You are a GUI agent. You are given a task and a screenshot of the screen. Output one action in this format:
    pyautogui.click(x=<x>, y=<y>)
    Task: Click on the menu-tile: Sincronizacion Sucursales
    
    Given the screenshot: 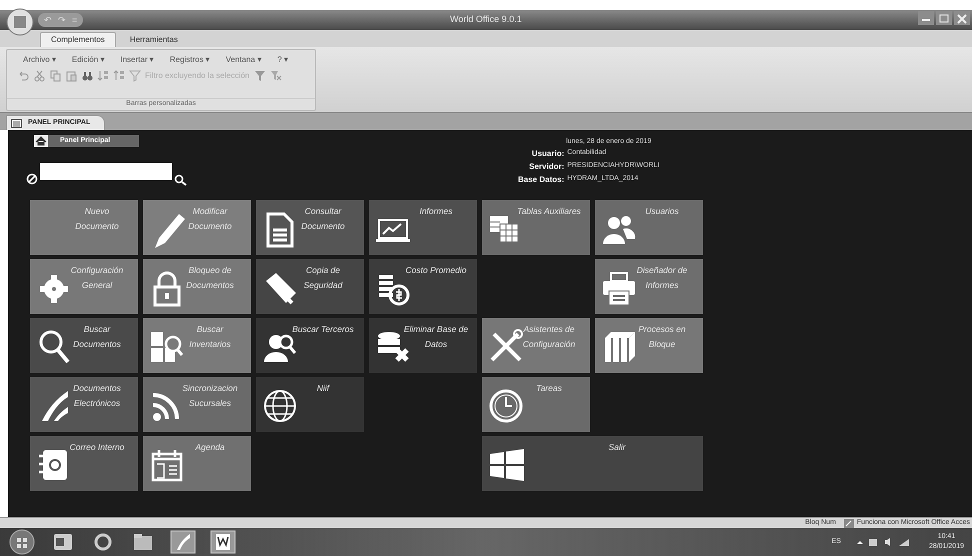 What is the action you would take?
    pyautogui.click(x=197, y=404)
    